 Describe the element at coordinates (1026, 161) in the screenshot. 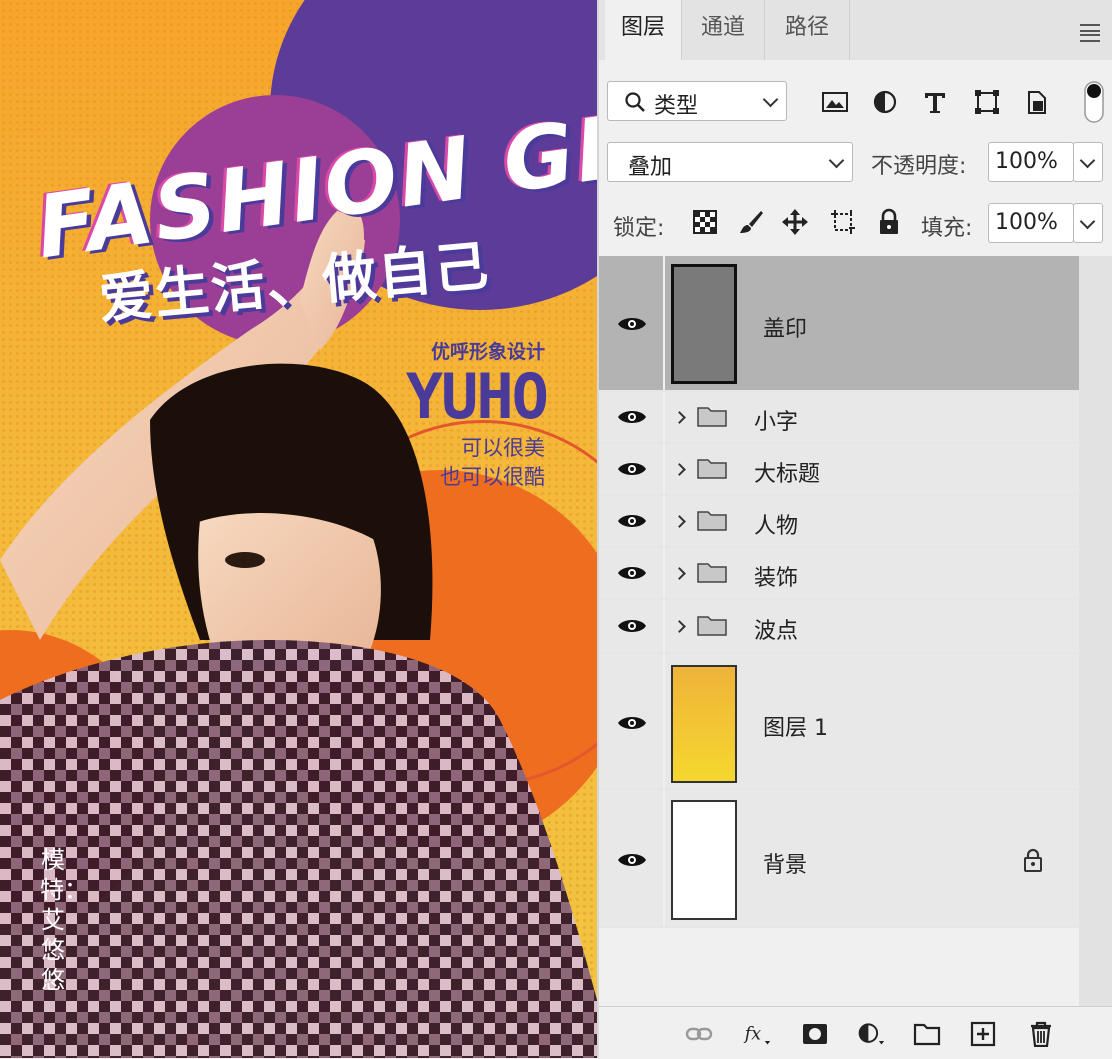

I see `opacity-value: 100%` at that location.